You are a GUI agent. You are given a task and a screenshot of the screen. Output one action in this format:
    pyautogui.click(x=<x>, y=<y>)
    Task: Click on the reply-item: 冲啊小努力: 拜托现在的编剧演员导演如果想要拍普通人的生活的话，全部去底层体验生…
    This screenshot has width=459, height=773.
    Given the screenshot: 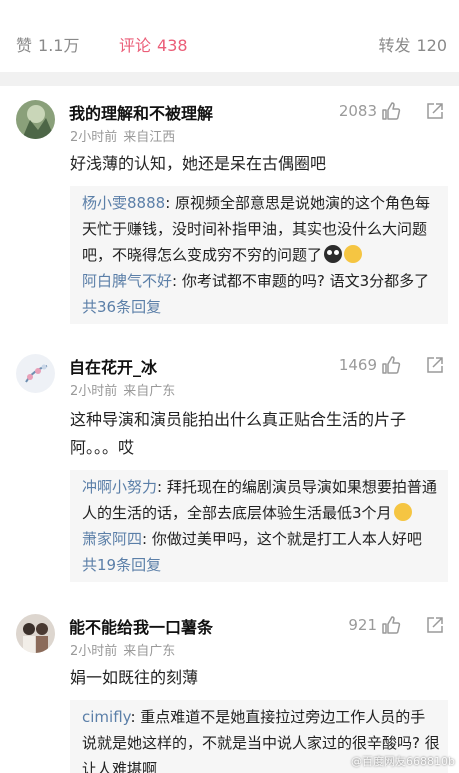 What is the action you would take?
    pyautogui.click(x=259, y=500)
    